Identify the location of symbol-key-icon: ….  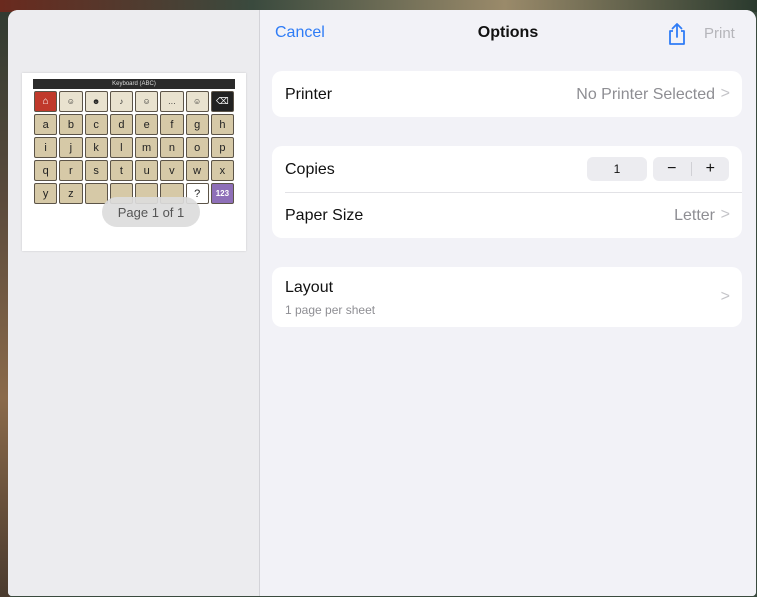
(172, 101).